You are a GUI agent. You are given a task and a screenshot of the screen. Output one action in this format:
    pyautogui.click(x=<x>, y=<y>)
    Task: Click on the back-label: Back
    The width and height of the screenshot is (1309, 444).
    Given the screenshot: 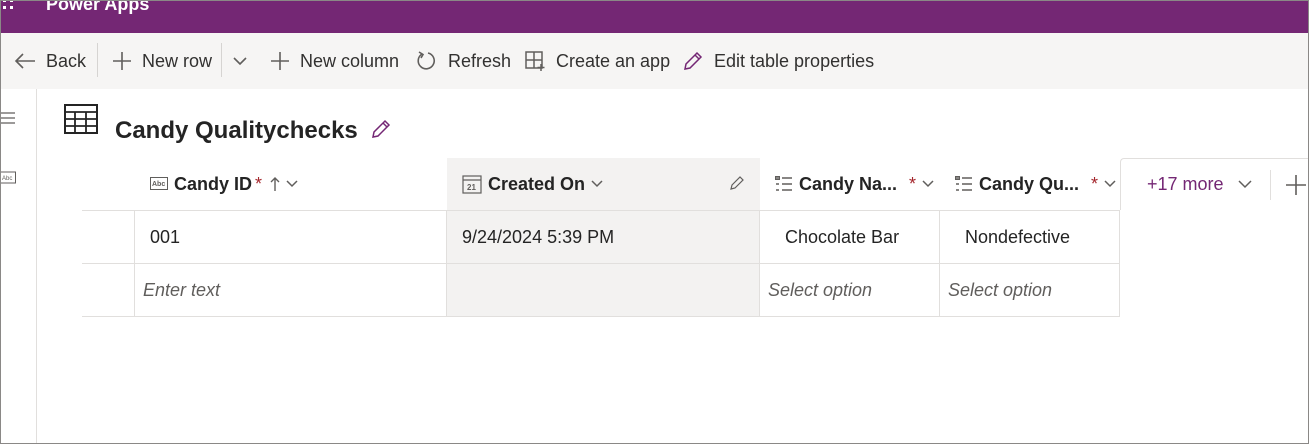 What is the action you would take?
    pyautogui.click(x=66, y=60)
    